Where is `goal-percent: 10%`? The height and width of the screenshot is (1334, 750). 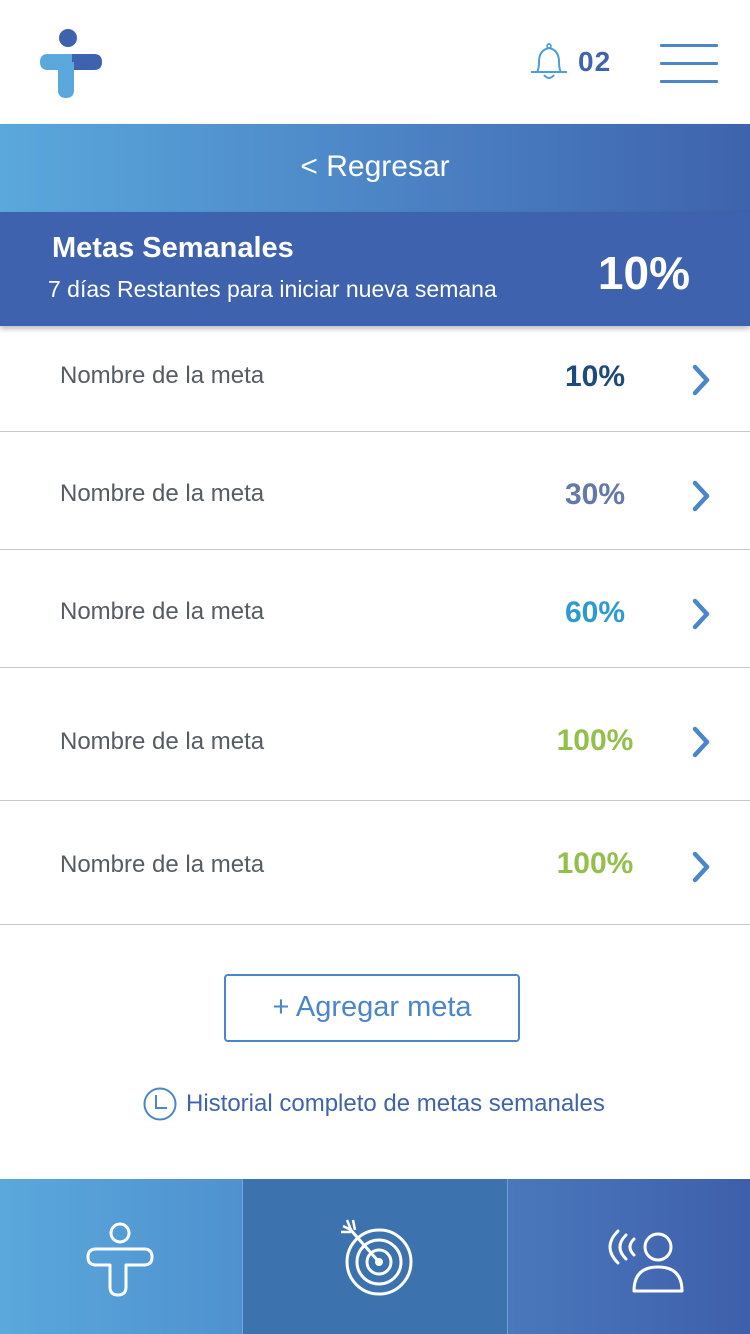 goal-percent: 10% is located at coordinates (595, 376).